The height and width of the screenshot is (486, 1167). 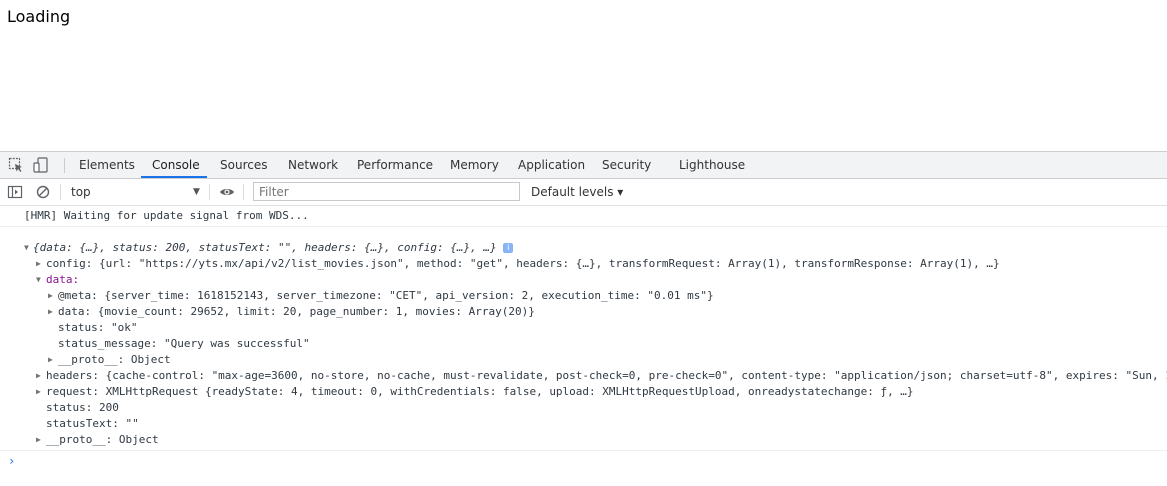 I want to click on prop-proto-inner: __proto__: Object, so click(x=114, y=360).